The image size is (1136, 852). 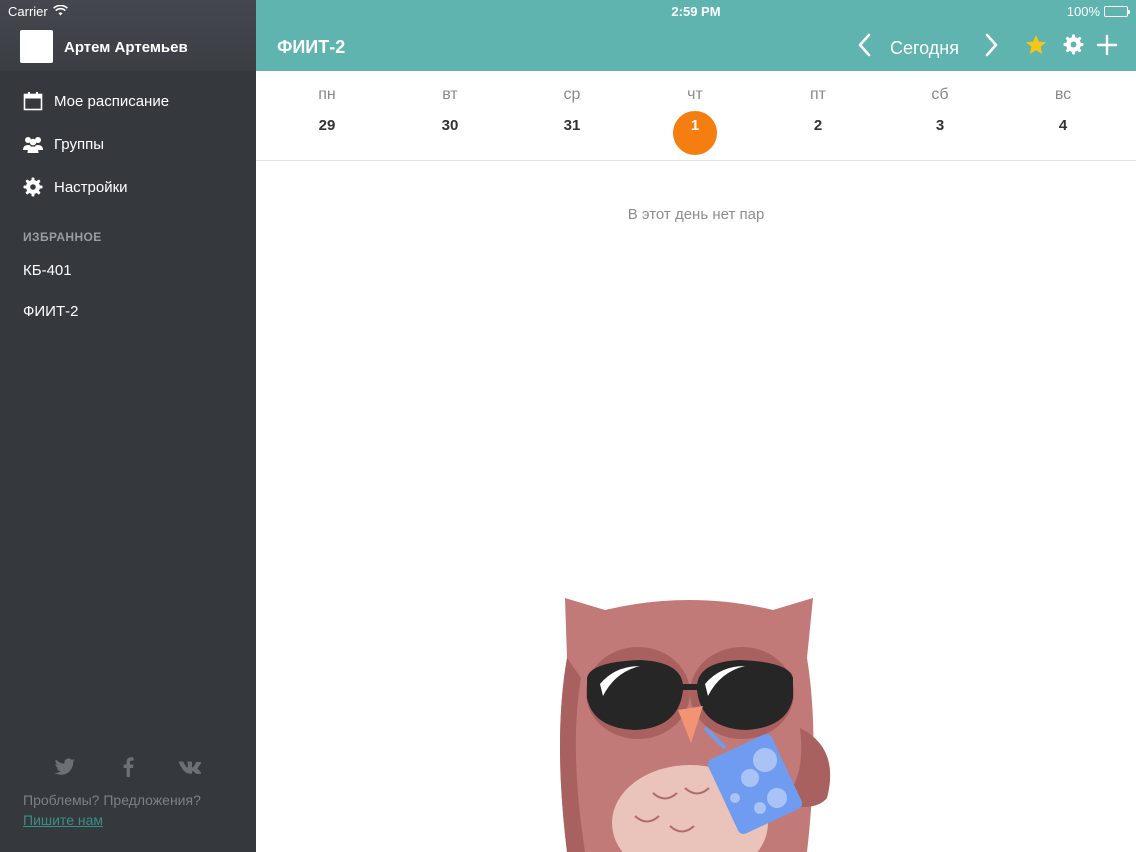 I want to click on day-name: чт, so click(x=695, y=94).